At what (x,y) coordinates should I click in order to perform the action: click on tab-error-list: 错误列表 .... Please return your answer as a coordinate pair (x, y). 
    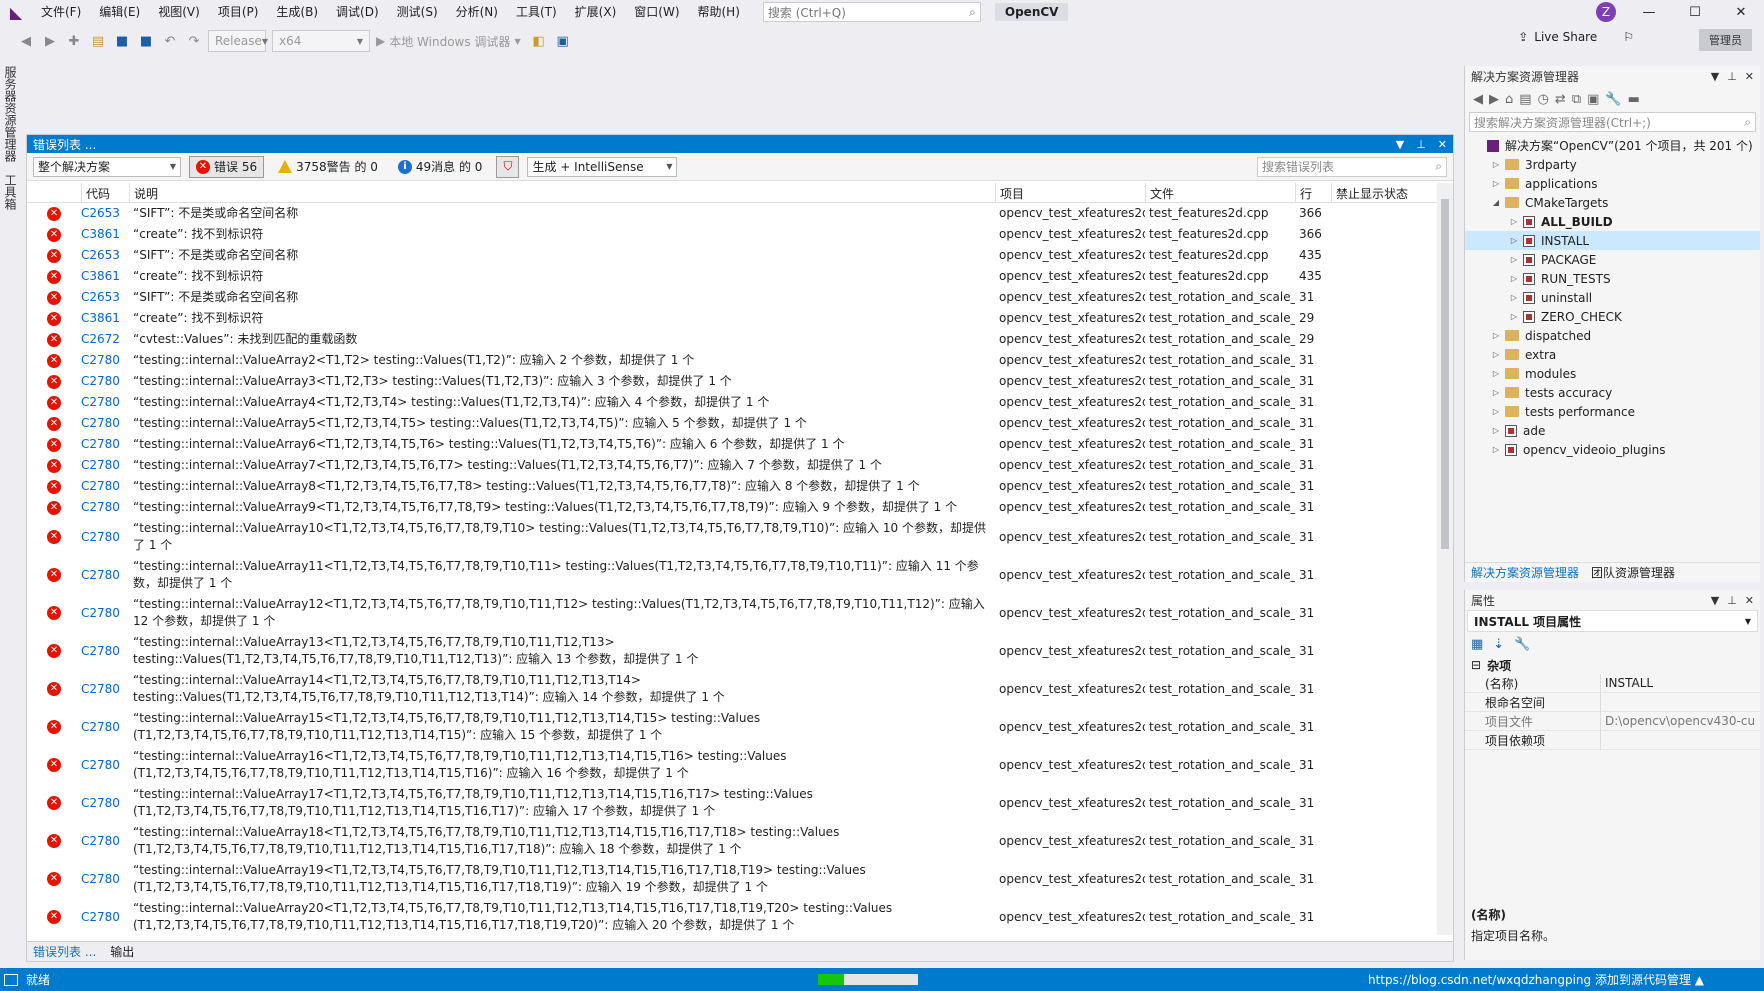
    Looking at the image, I should click on (64, 951).